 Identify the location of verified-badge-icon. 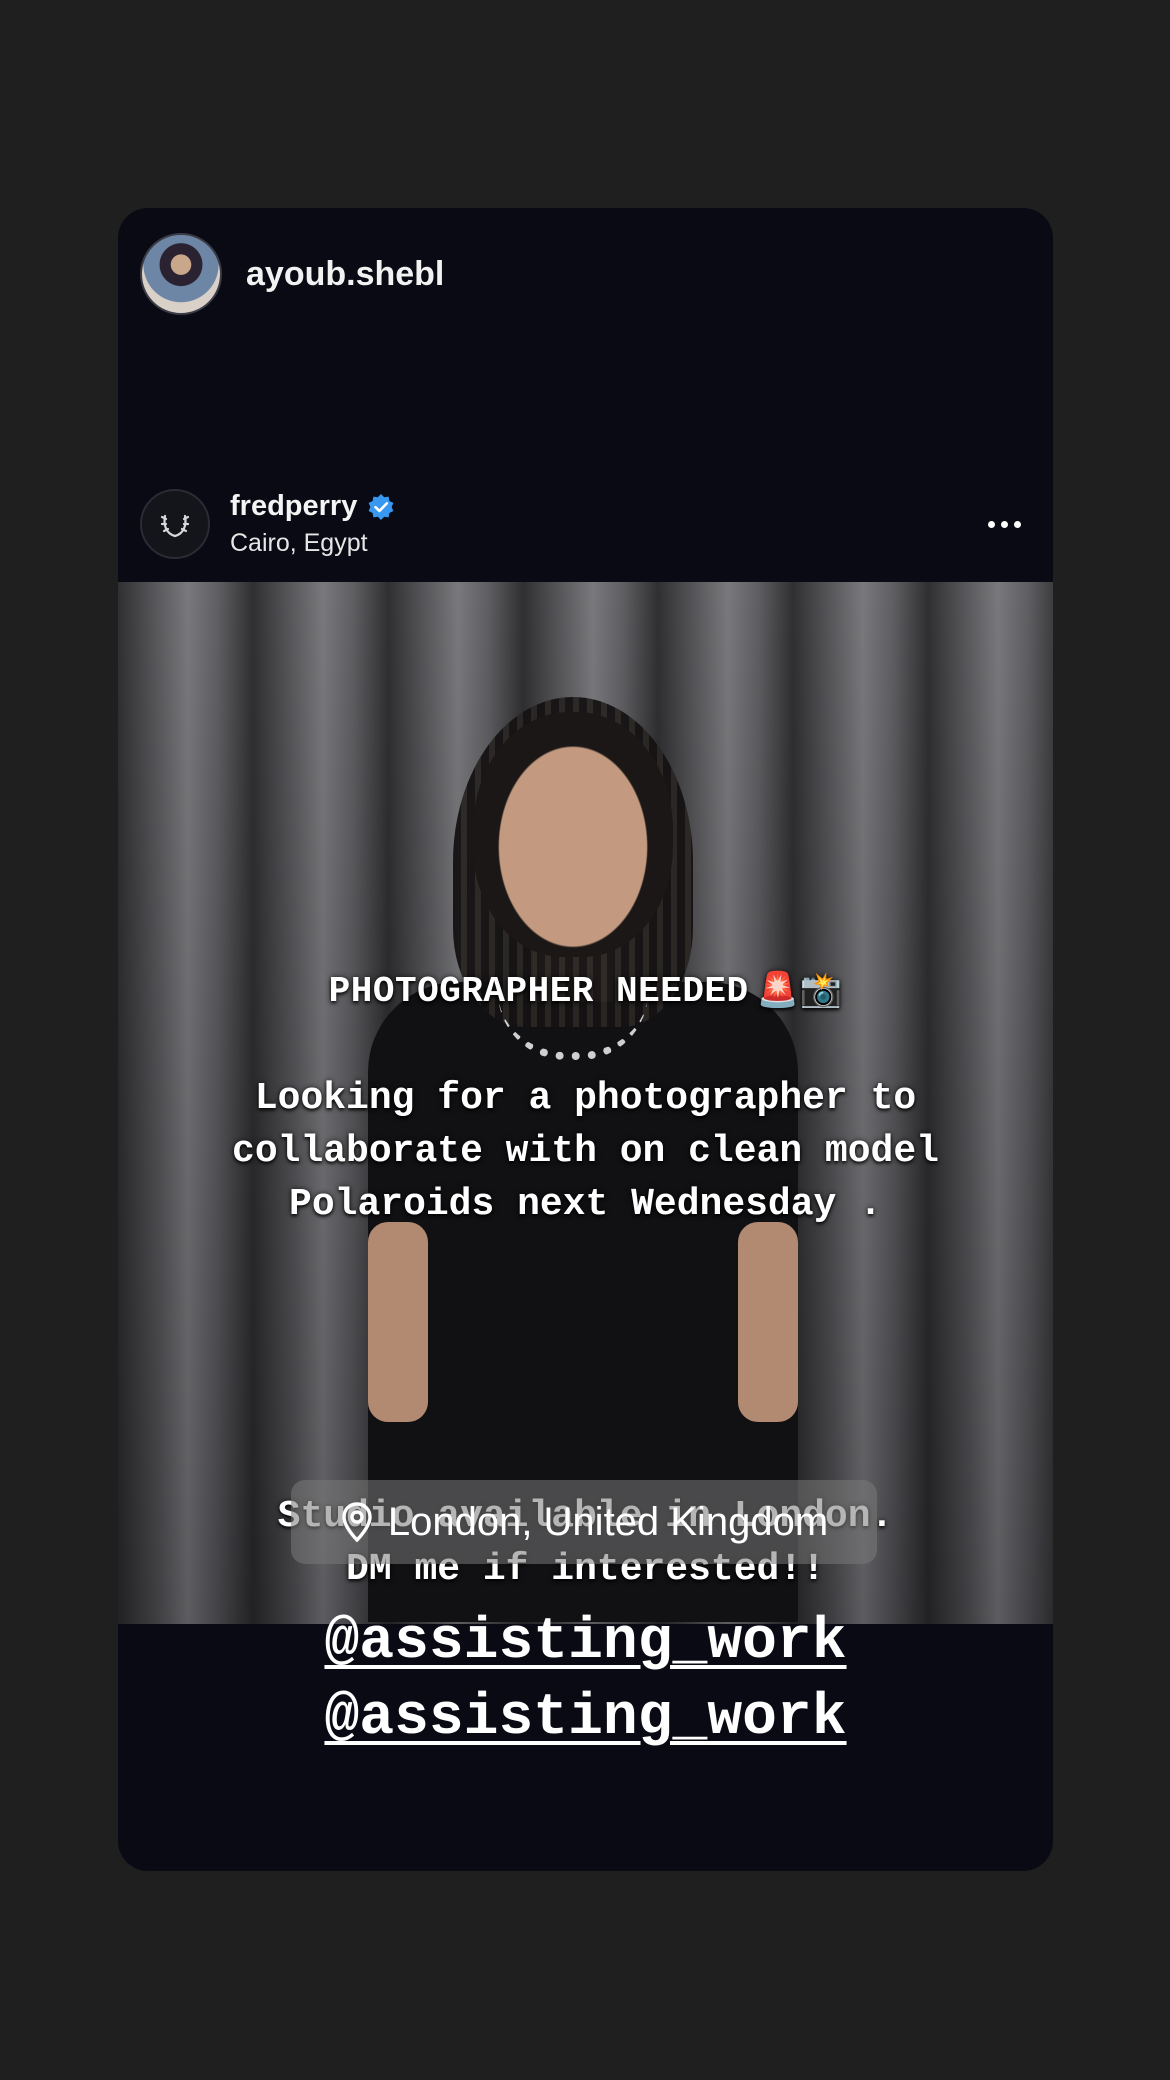
(381, 506).